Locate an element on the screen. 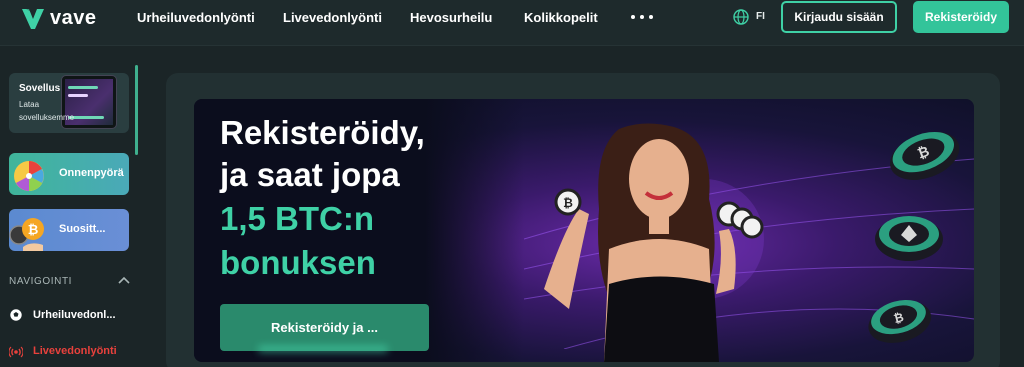 This screenshot has width=1024, height=367. wheel-icon is located at coordinates (29, 176).